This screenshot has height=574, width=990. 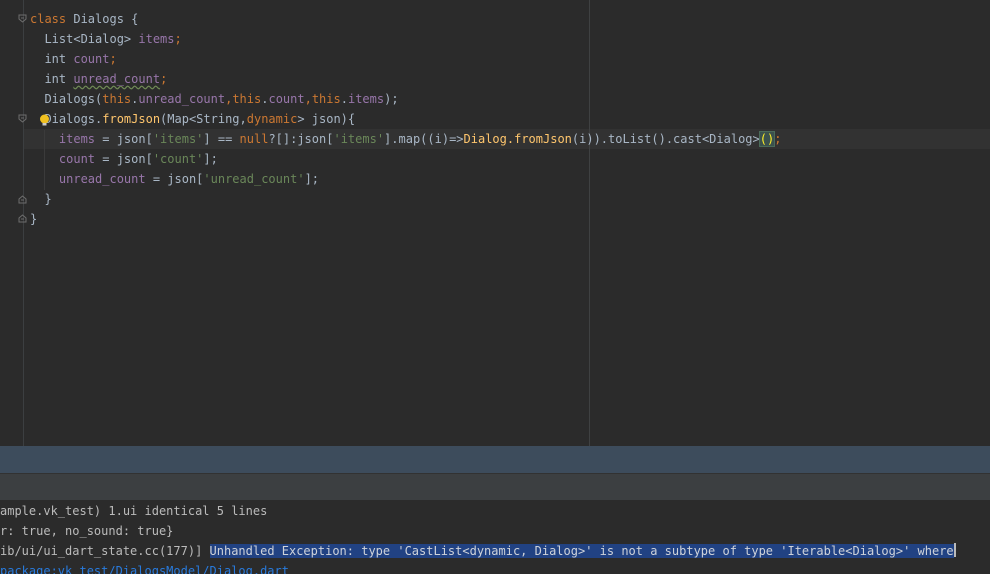 I want to click on code-token: ].map((i)=>, so click(x=424, y=139).